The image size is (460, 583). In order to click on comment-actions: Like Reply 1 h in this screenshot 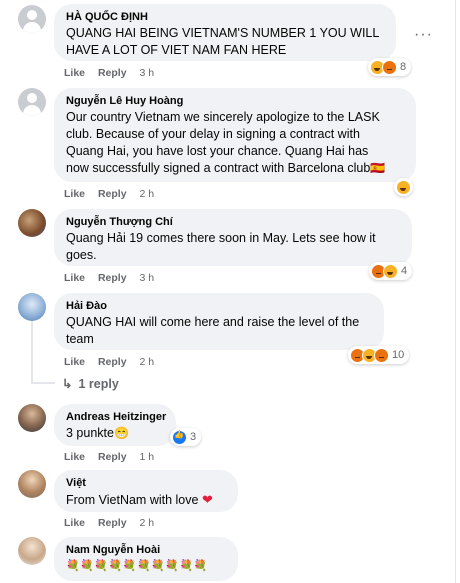, I will do `click(114, 457)`.